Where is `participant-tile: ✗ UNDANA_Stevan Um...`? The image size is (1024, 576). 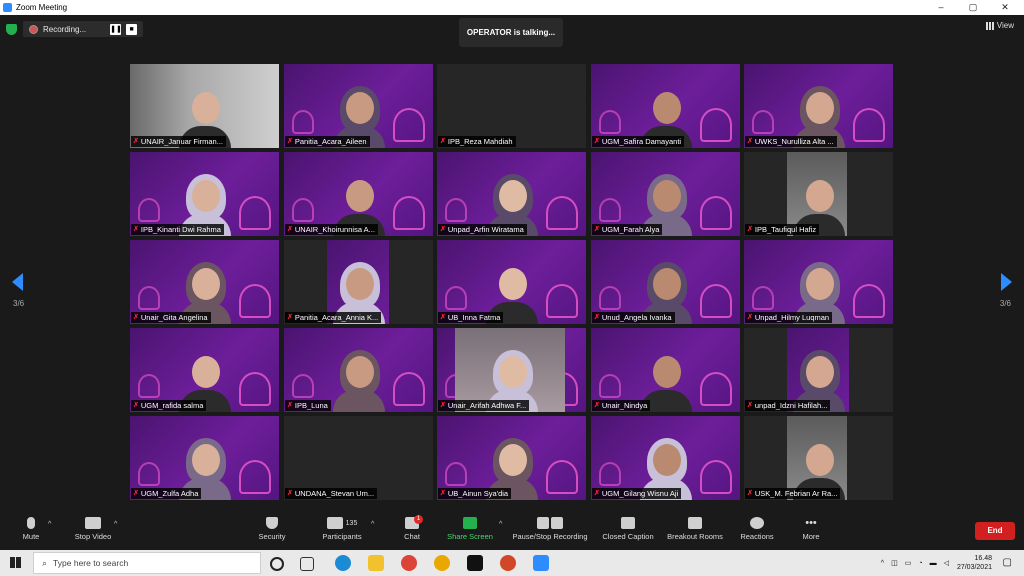
participant-tile: ✗ UNDANA_Stevan Um... is located at coordinates (358, 458).